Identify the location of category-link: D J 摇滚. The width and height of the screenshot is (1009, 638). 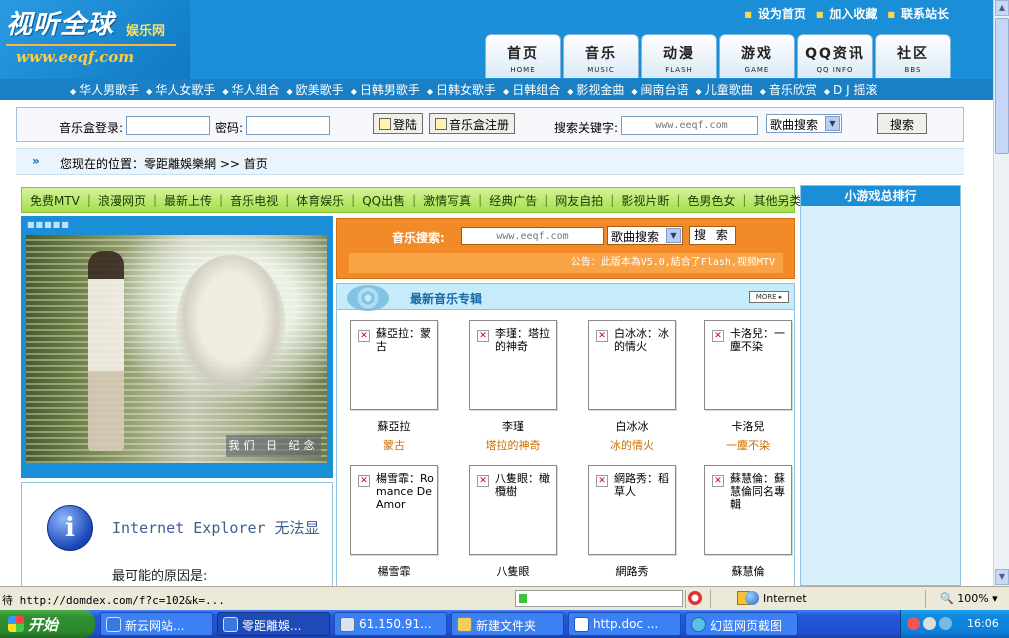
(850, 89).